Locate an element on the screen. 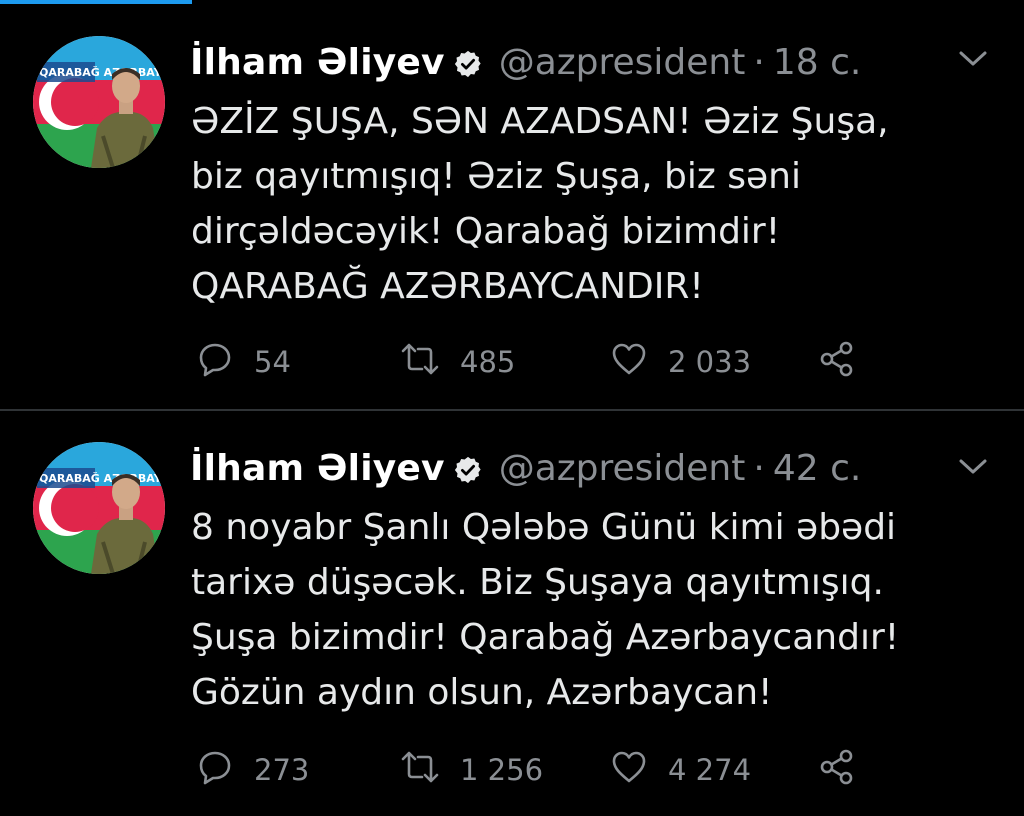 Image resolution: width=1024 pixels, height=816 pixels. retweet-count: 1 256 is located at coordinates (502, 770).